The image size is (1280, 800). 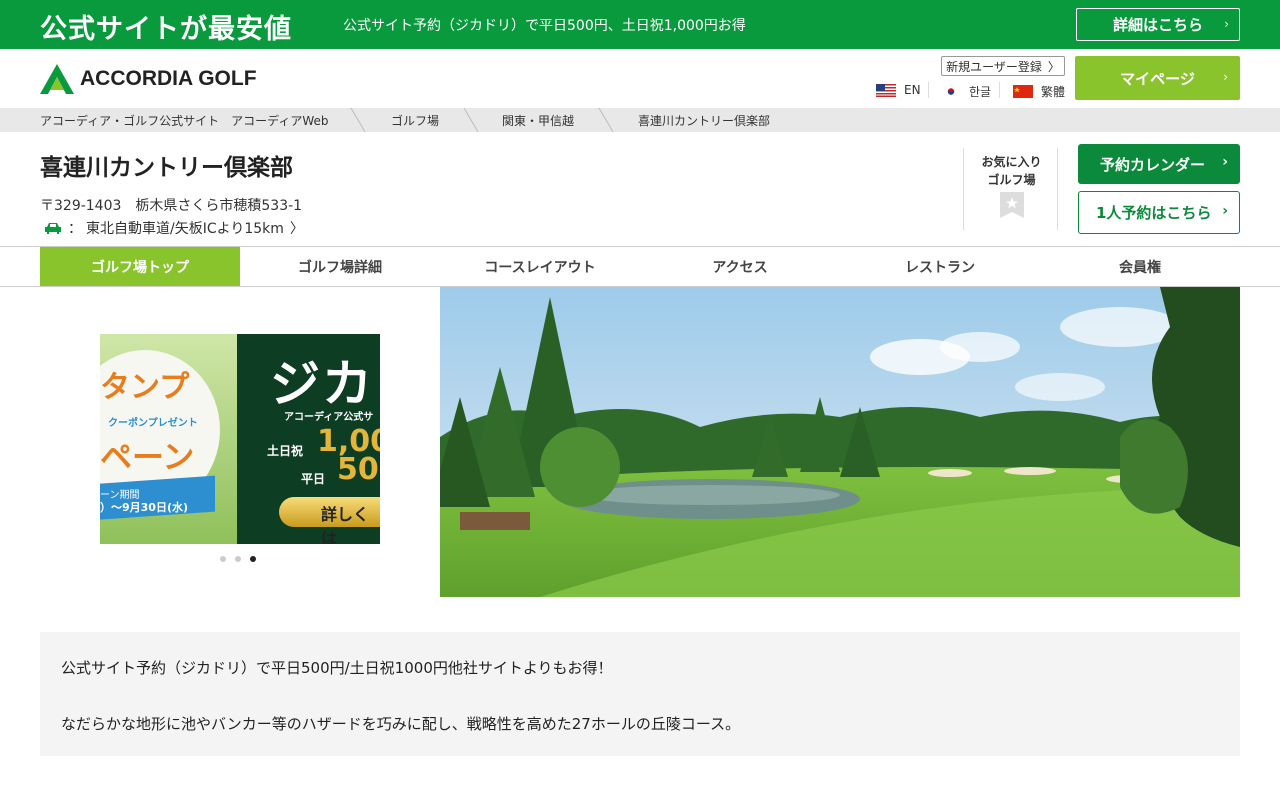 What do you see at coordinates (53, 228) in the screenshot?
I see `car-icon` at bounding box center [53, 228].